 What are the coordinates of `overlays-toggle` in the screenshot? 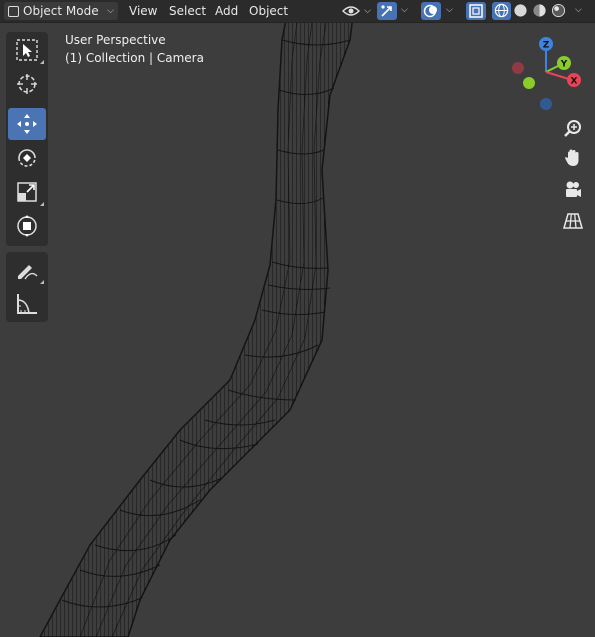 It's located at (431, 11).